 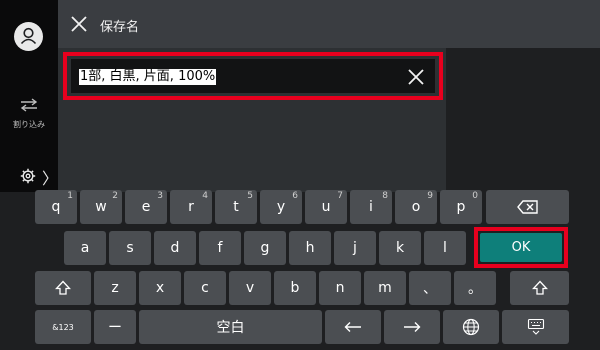 I want to click on key-x: x, so click(x=160, y=288).